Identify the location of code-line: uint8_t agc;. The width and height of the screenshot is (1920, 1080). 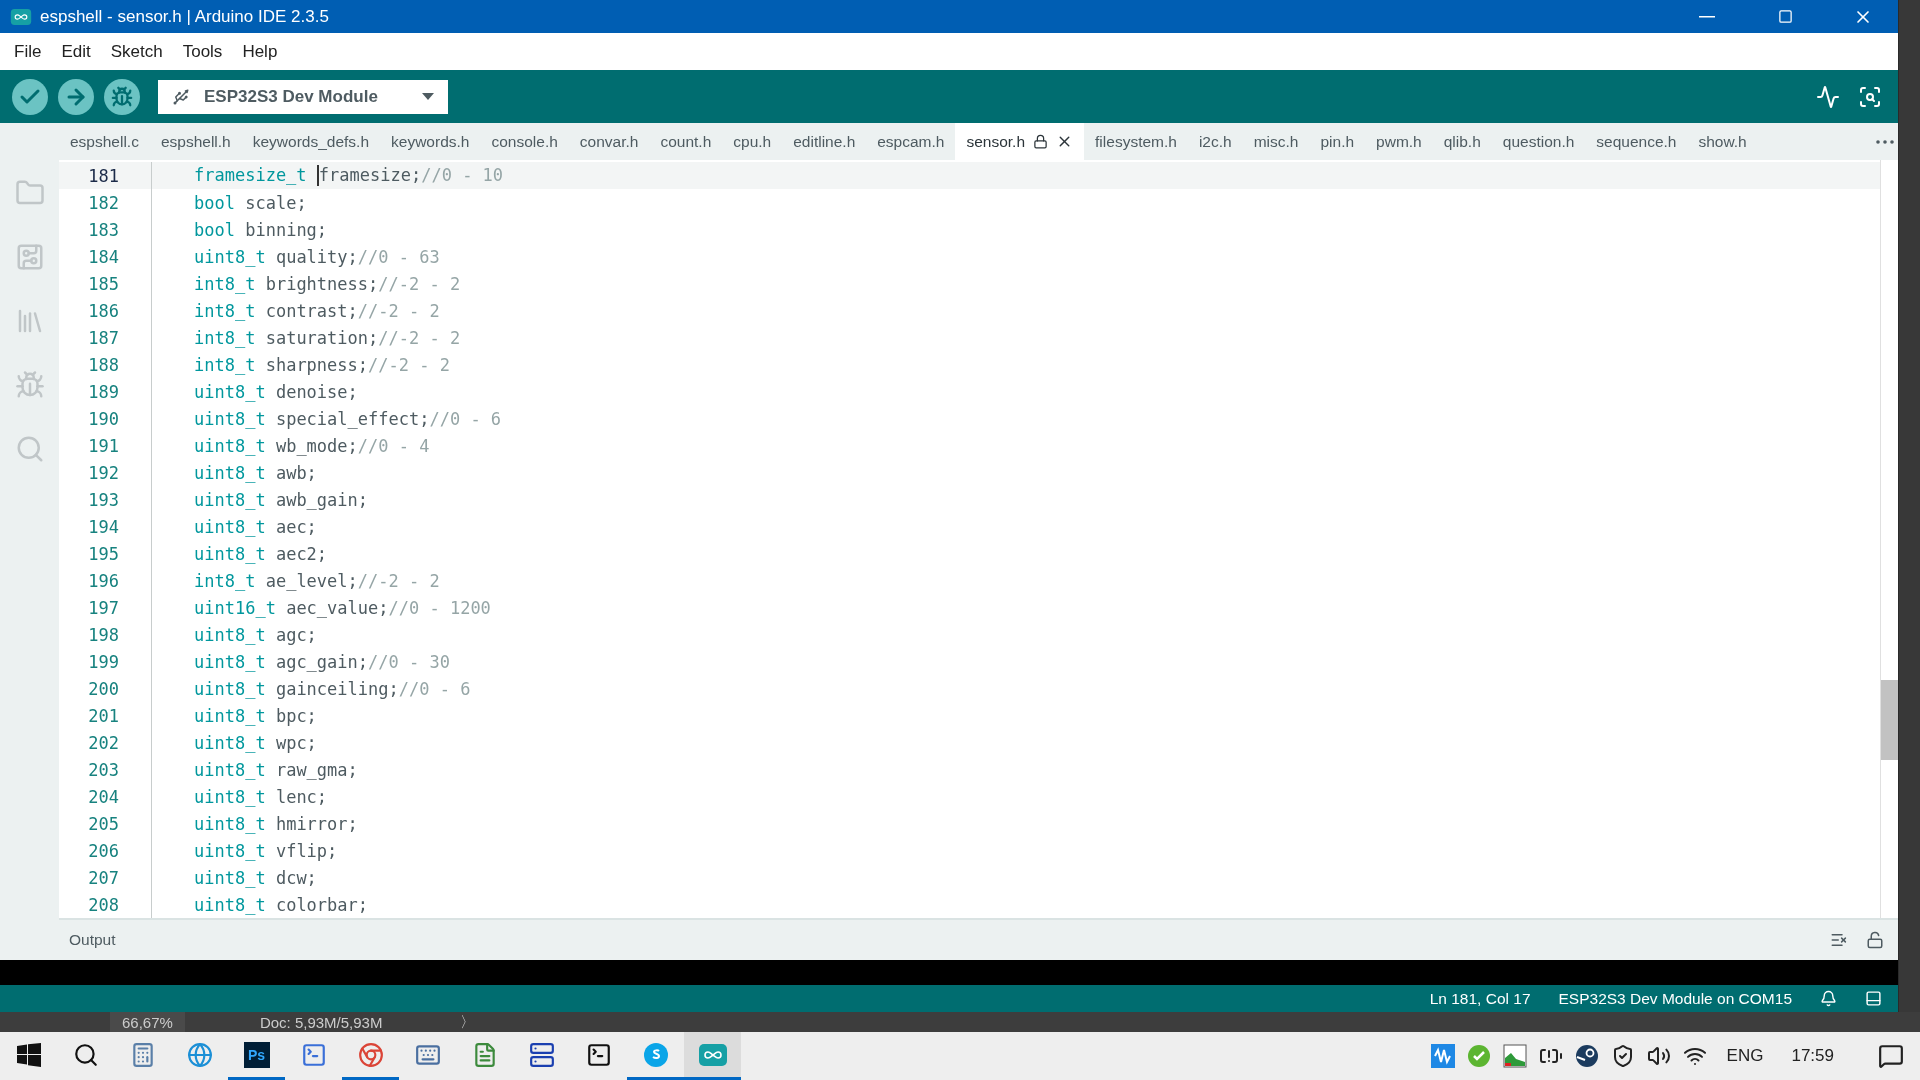
(255, 634).